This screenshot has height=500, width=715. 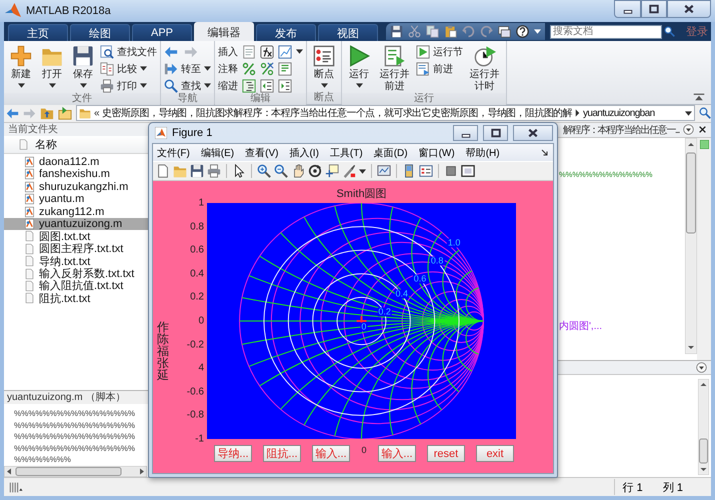 I want to click on file-item: zukang112.m, so click(x=77, y=211).